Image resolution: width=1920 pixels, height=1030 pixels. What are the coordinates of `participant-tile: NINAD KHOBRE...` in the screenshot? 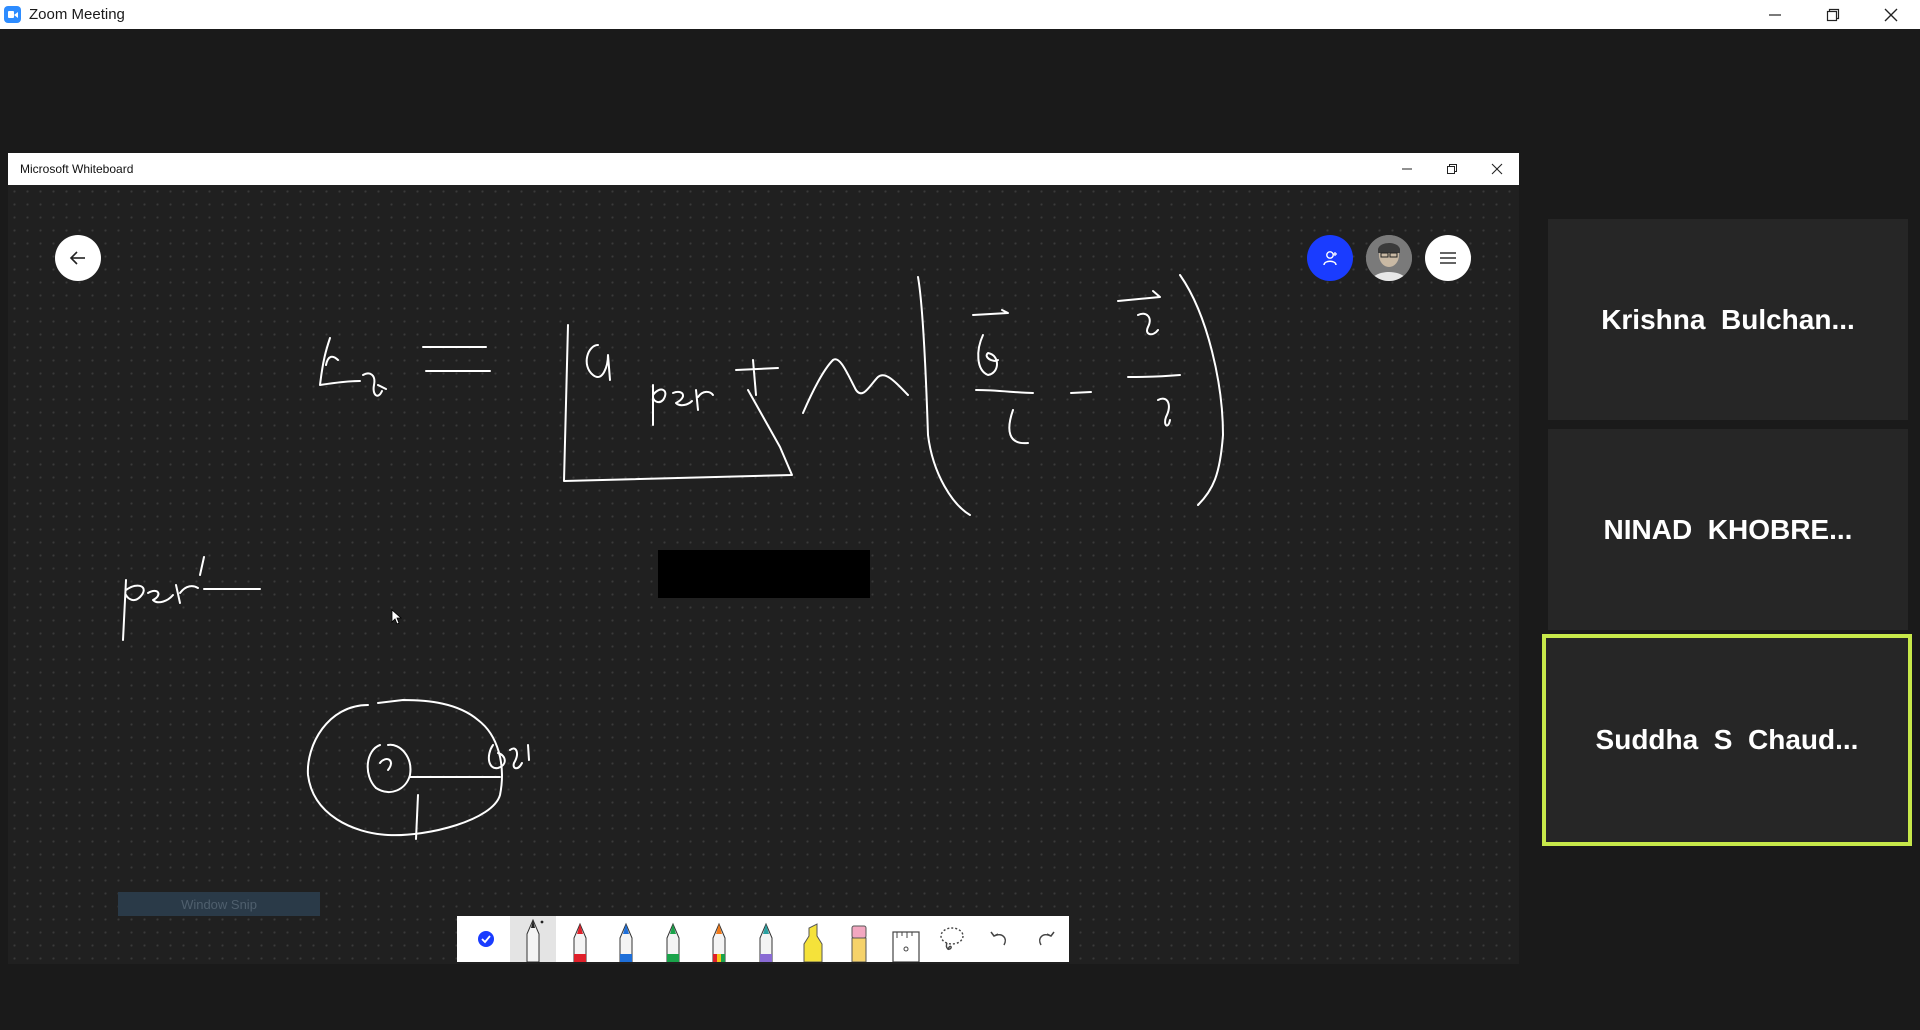 It's located at (1728, 529).